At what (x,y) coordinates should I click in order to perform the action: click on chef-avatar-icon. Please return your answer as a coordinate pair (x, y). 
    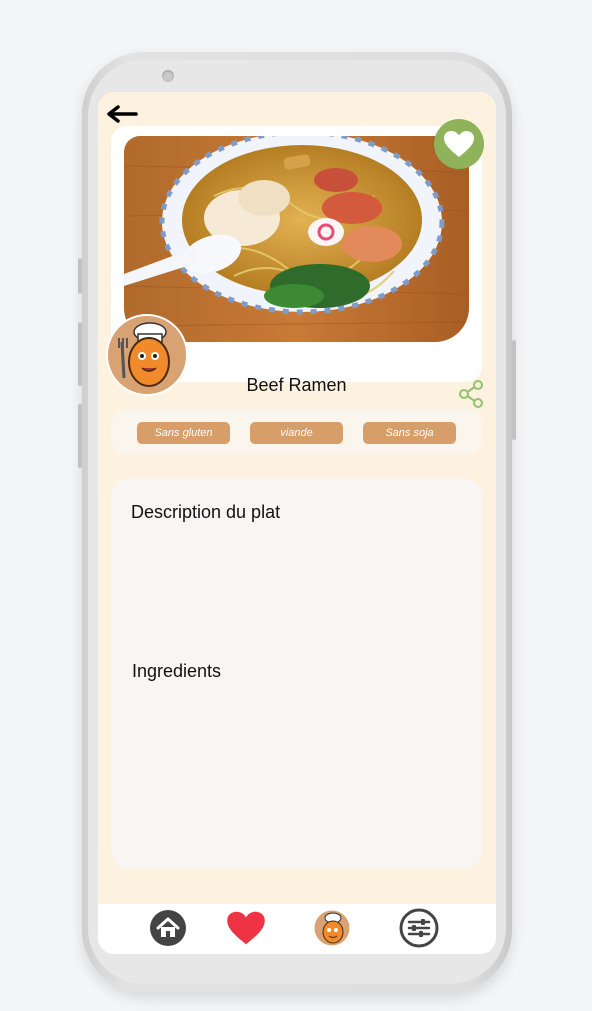
    Looking at the image, I should click on (332, 928).